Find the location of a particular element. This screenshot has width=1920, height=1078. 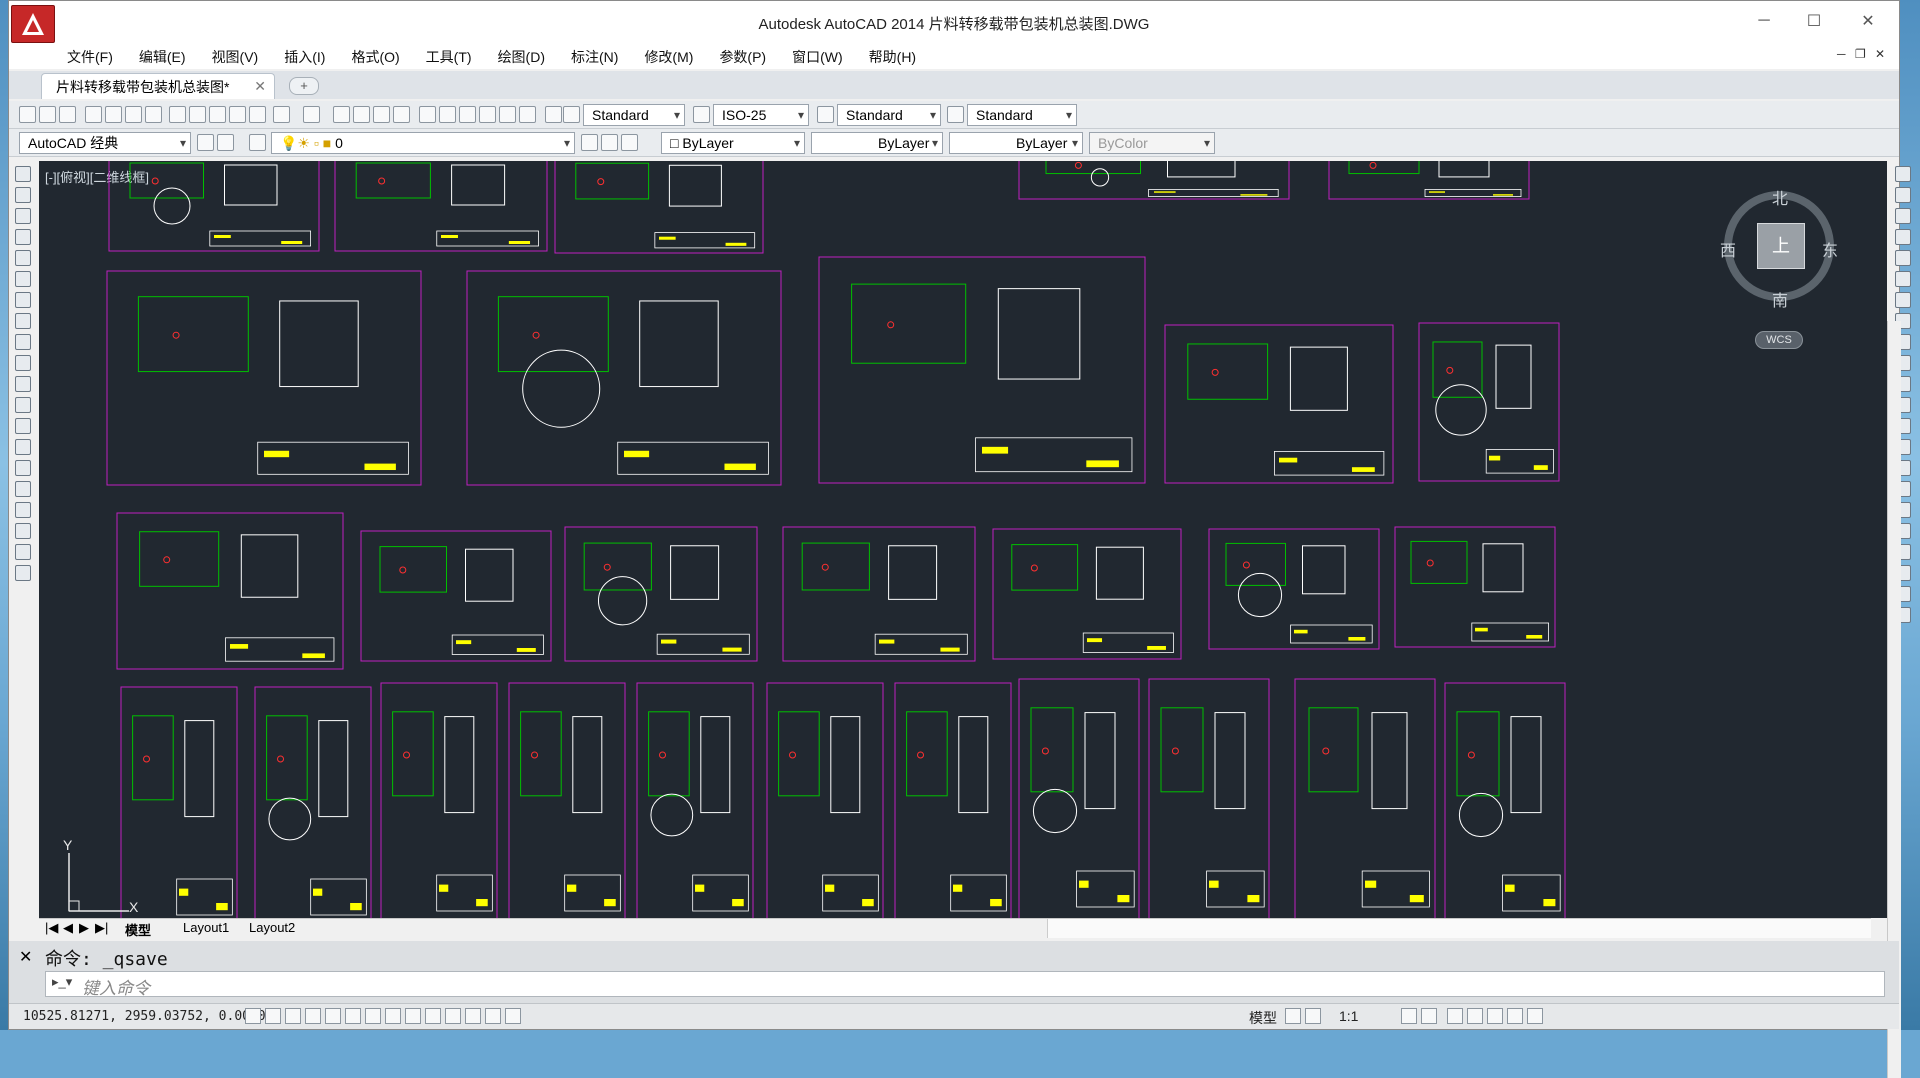

hardware-acceleration-icon is located at coordinates (1495, 1016).